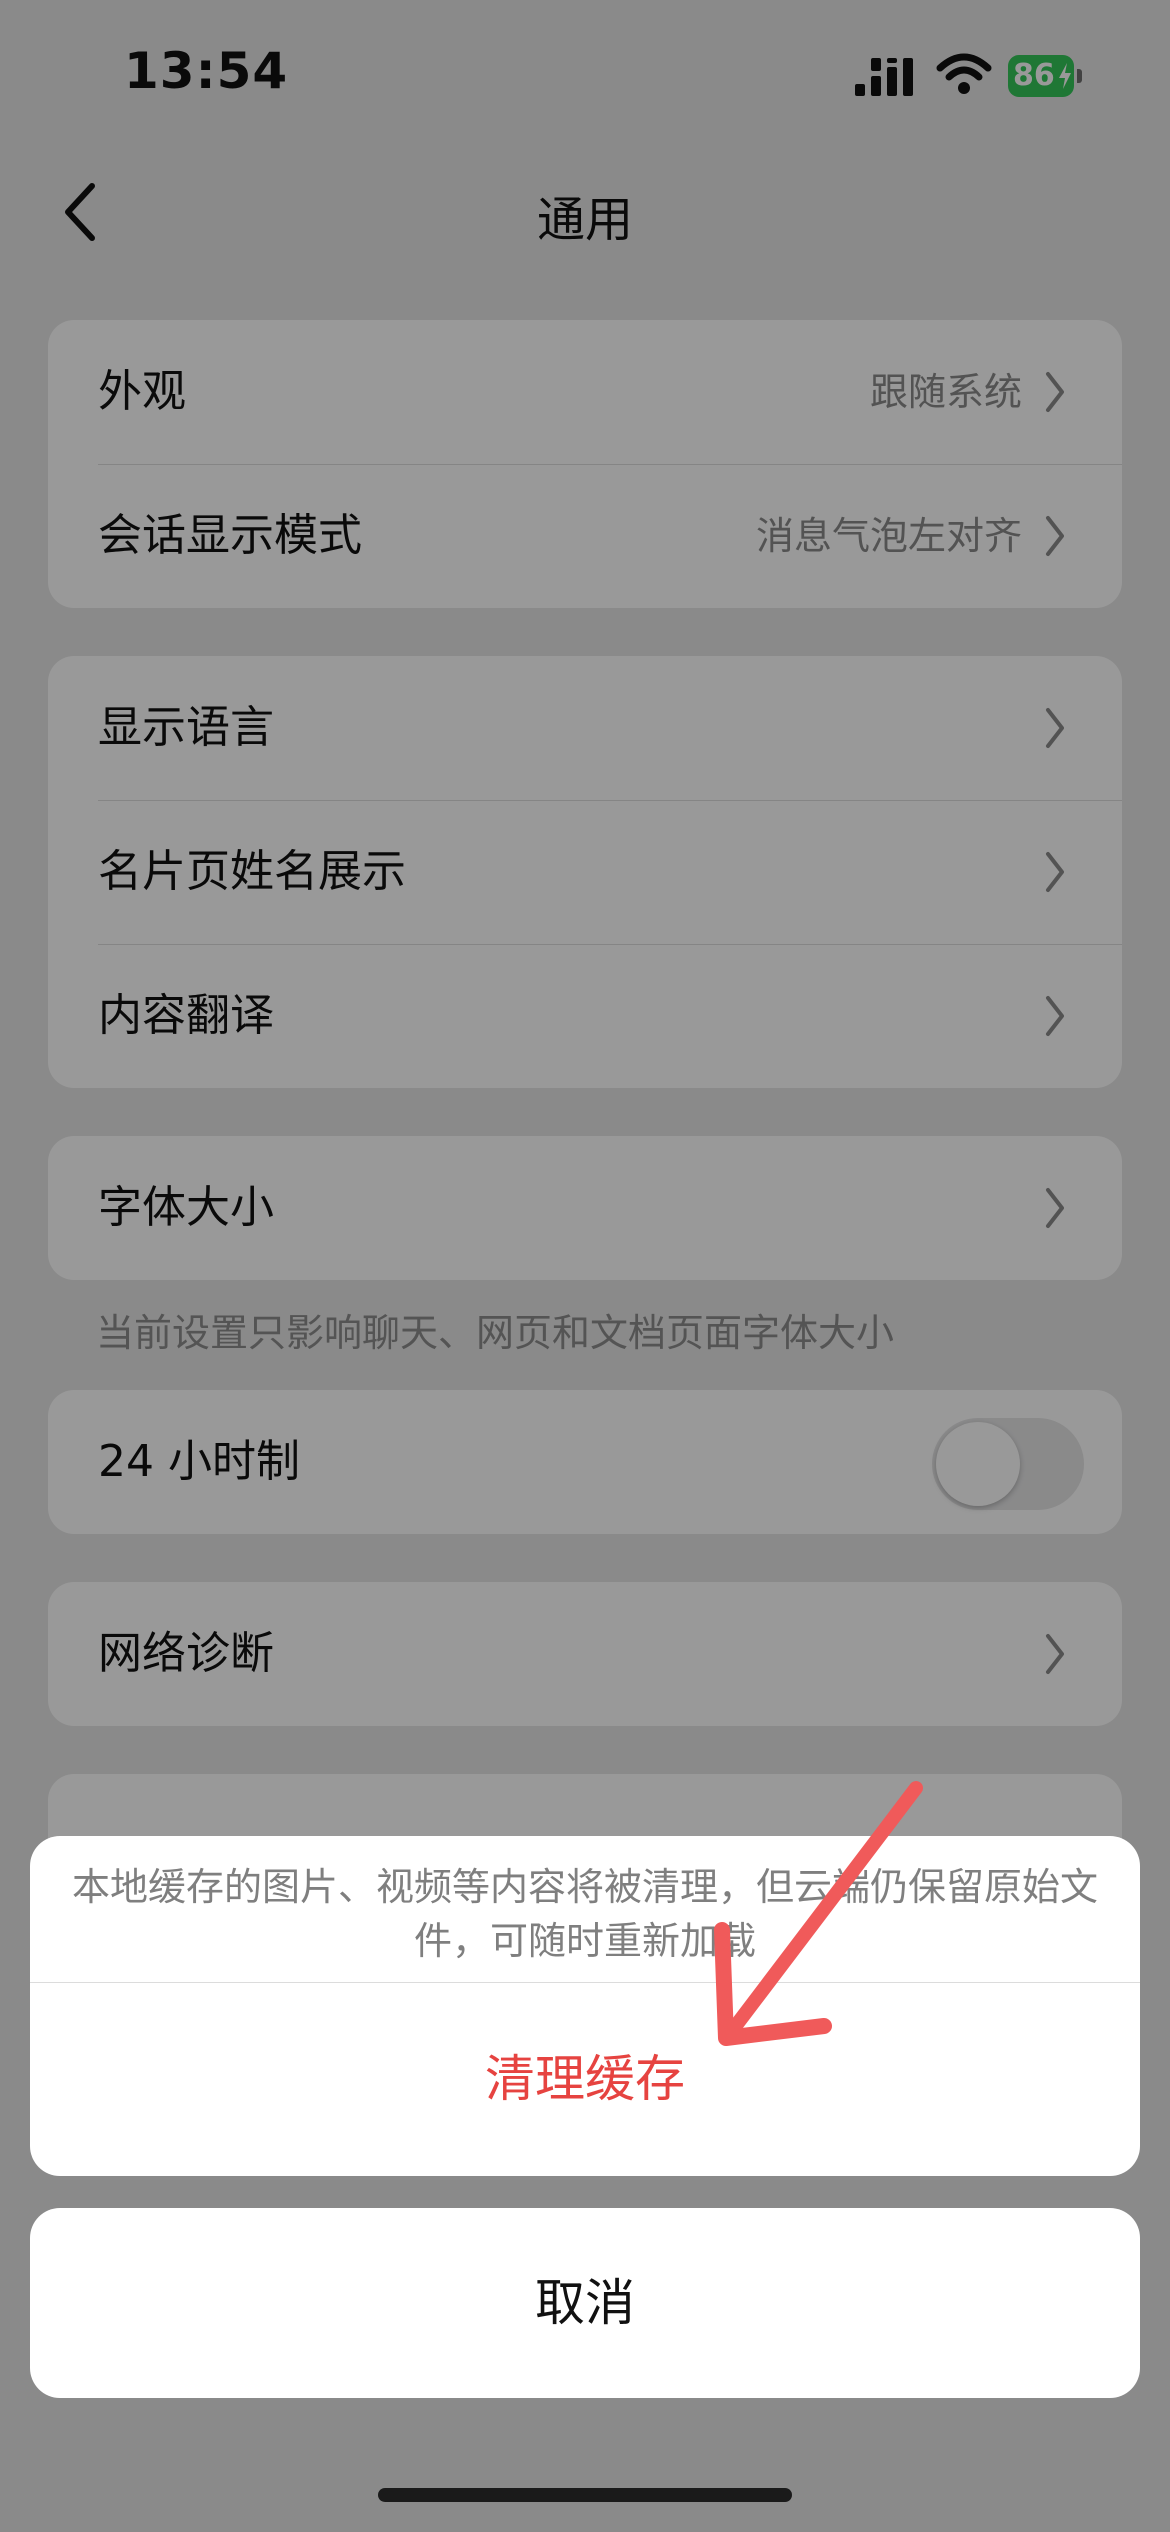  Describe the element at coordinates (585, 2495) in the screenshot. I see `home-indicator` at that location.